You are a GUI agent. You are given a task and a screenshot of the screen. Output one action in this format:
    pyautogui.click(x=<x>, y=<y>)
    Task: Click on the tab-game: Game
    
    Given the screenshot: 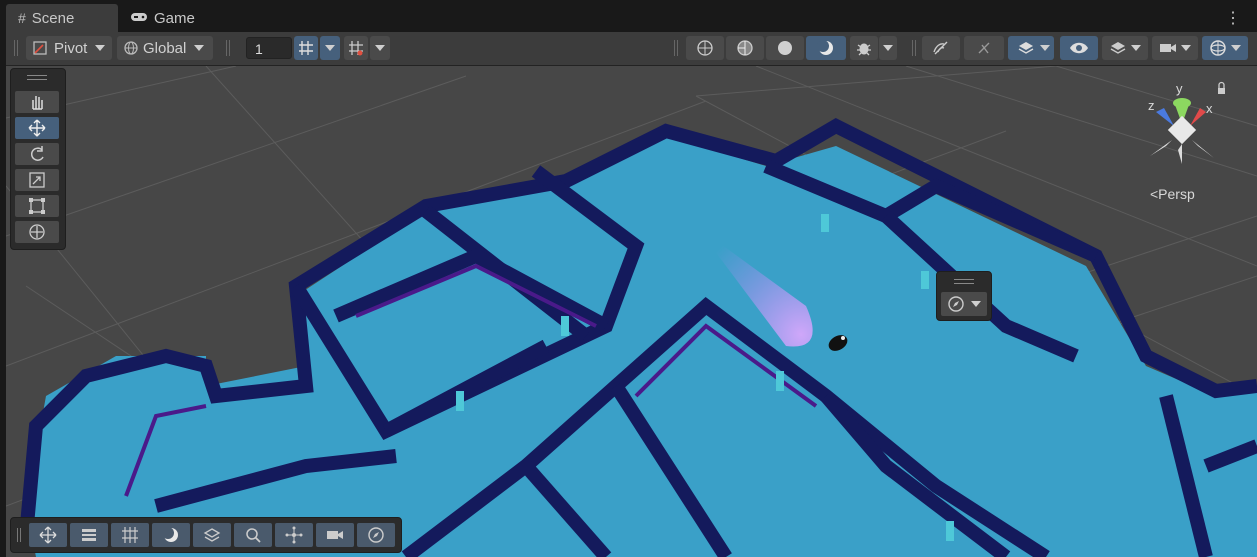 What is the action you would take?
    pyautogui.click(x=178, y=18)
    